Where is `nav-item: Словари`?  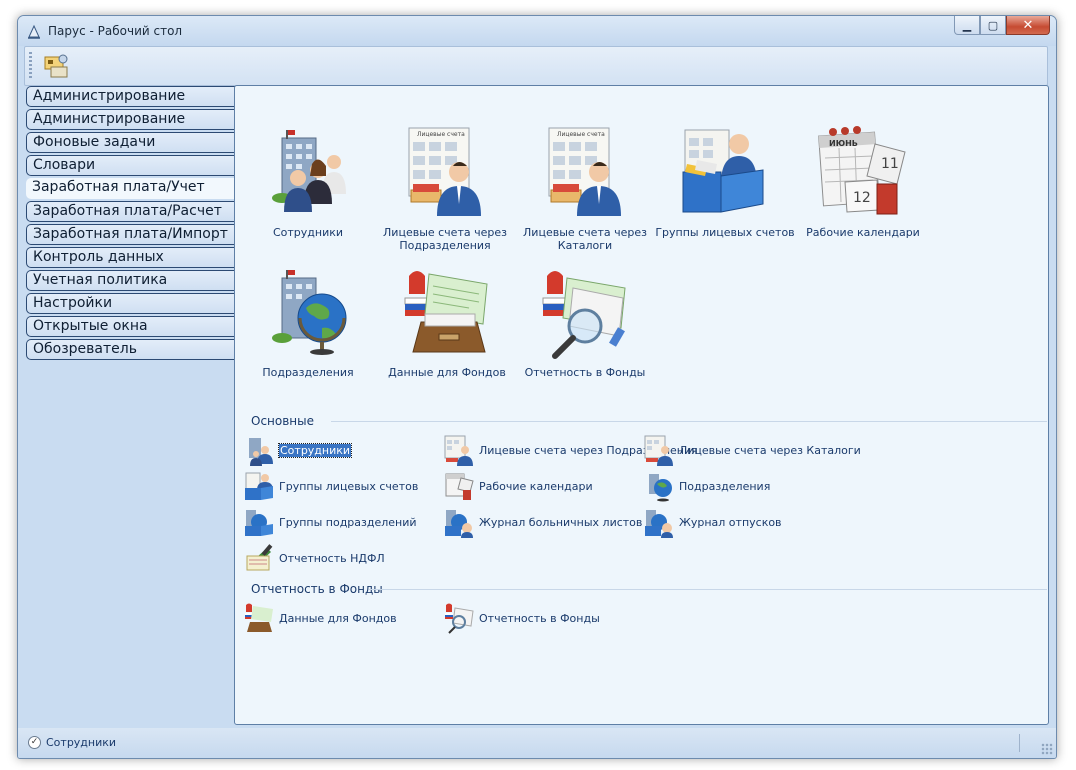
nav-item: Словари is located at coordinates (131, 165).